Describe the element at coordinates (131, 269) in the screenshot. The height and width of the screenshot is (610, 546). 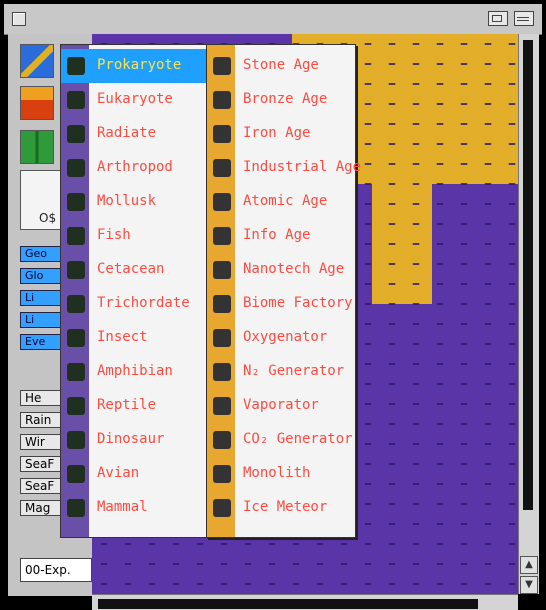
I see `menu-item-label: Cetacean` at that location.